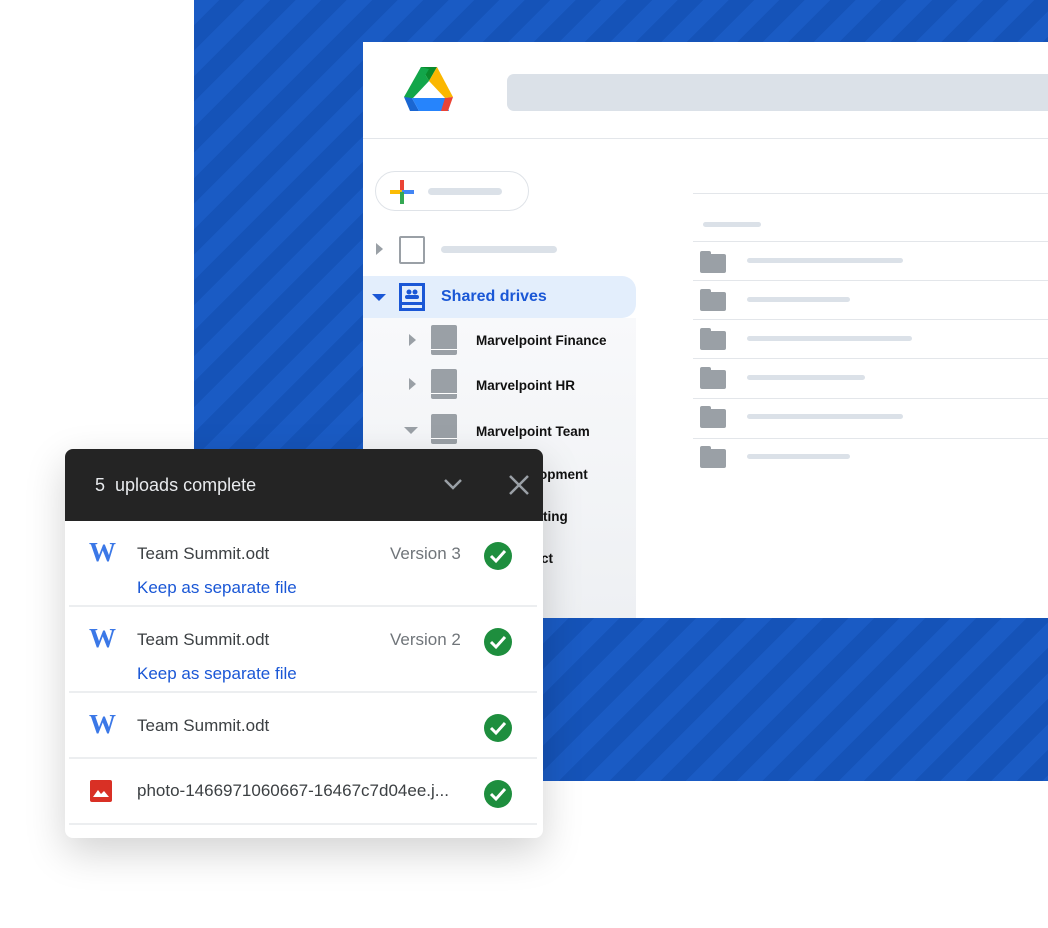 The height and width of the screenshot is (928, 1048). What do you see at coordinates (533, 431) in the screenshot?
I see `drive-label: Marvelpoint Team` at bounding box center [533, 431].